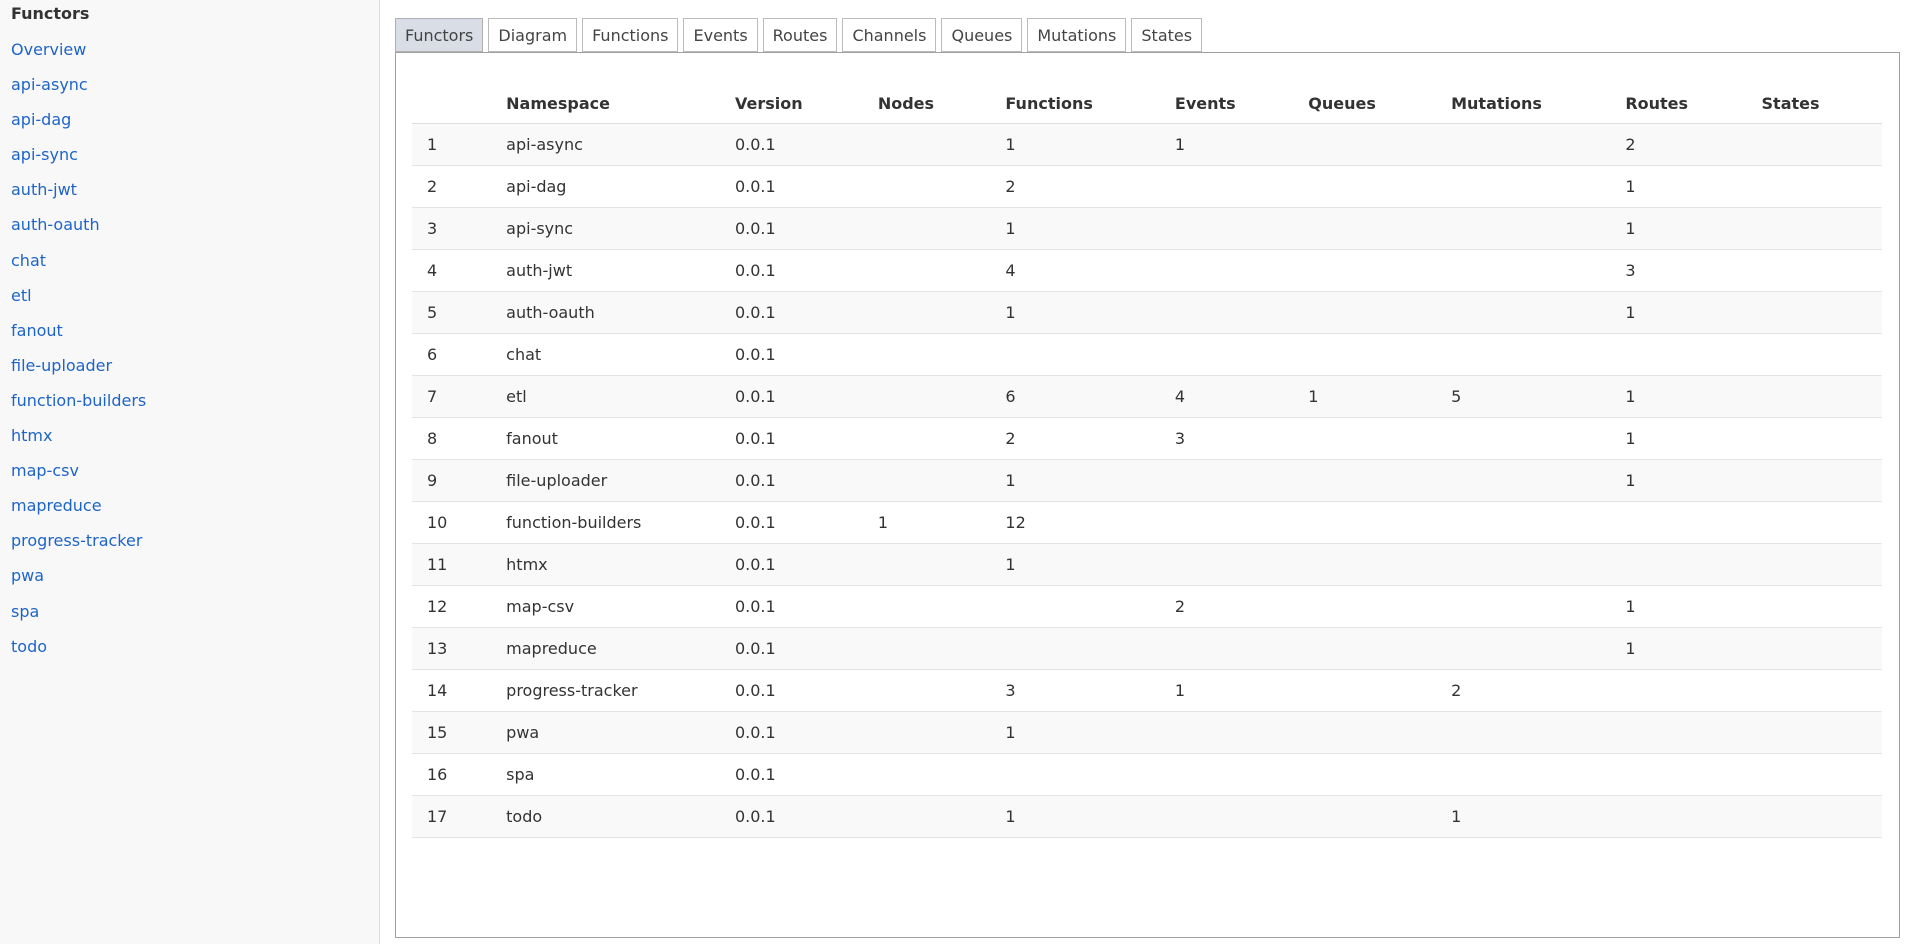 The image size is (1913, 944). I want to click on sidebar-item-auth-oauth: auth-oauth, so click(189, 224).